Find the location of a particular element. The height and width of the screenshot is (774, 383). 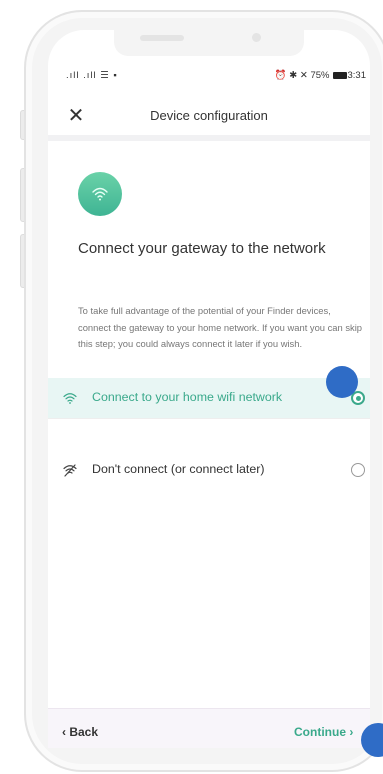

back-button: ‹ Back is located at coordinates (80, 732).